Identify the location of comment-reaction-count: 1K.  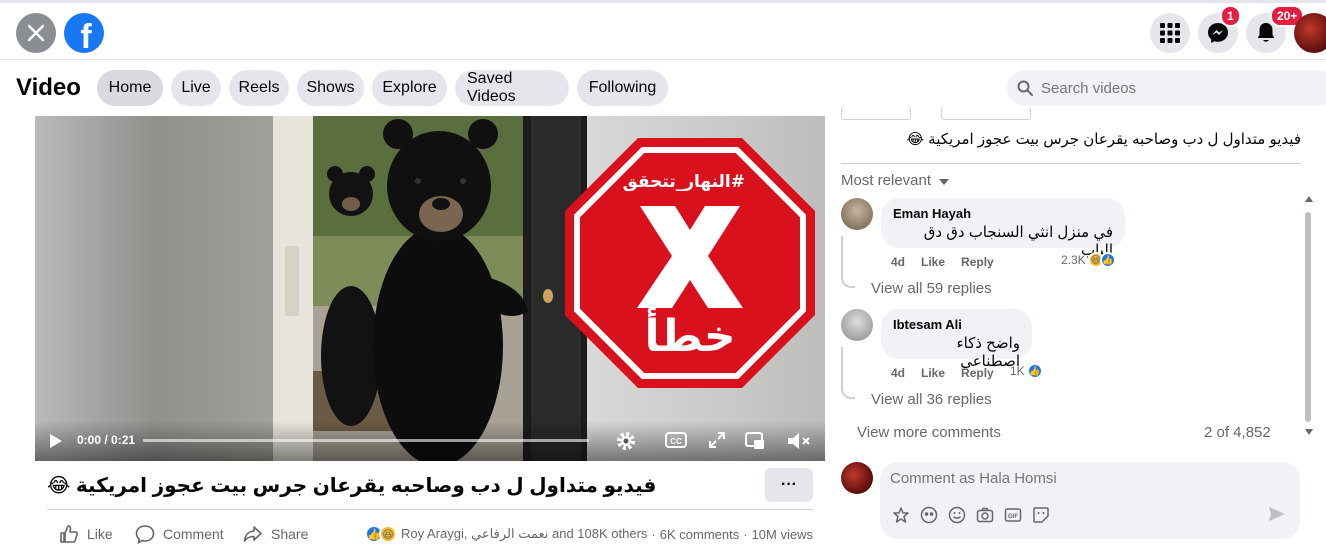
(1017, 371).